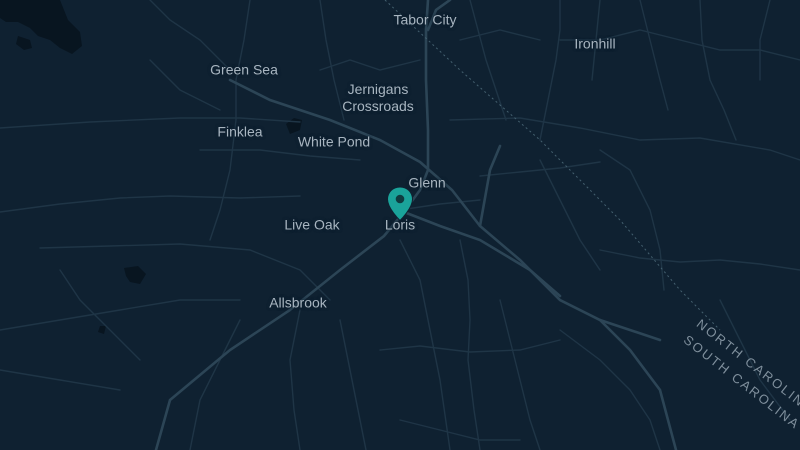 This screenshot has width=800, height=450. I want to click on place-label-white-pond: White Pond, so click(334, 141).